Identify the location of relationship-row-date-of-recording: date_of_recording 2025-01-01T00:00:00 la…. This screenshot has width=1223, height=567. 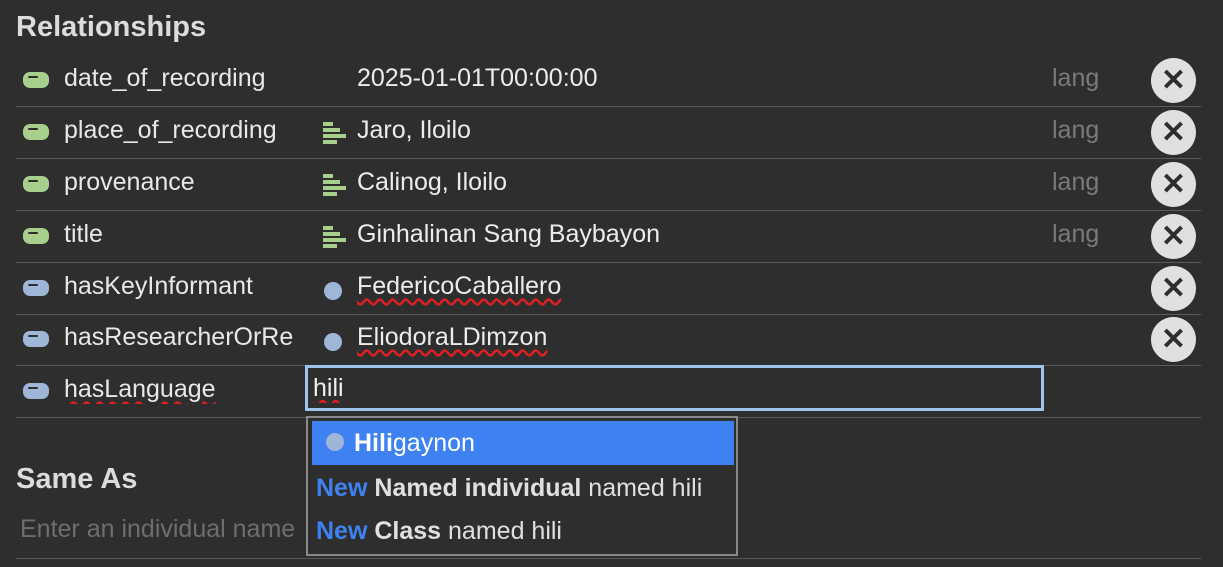
(608, 81).